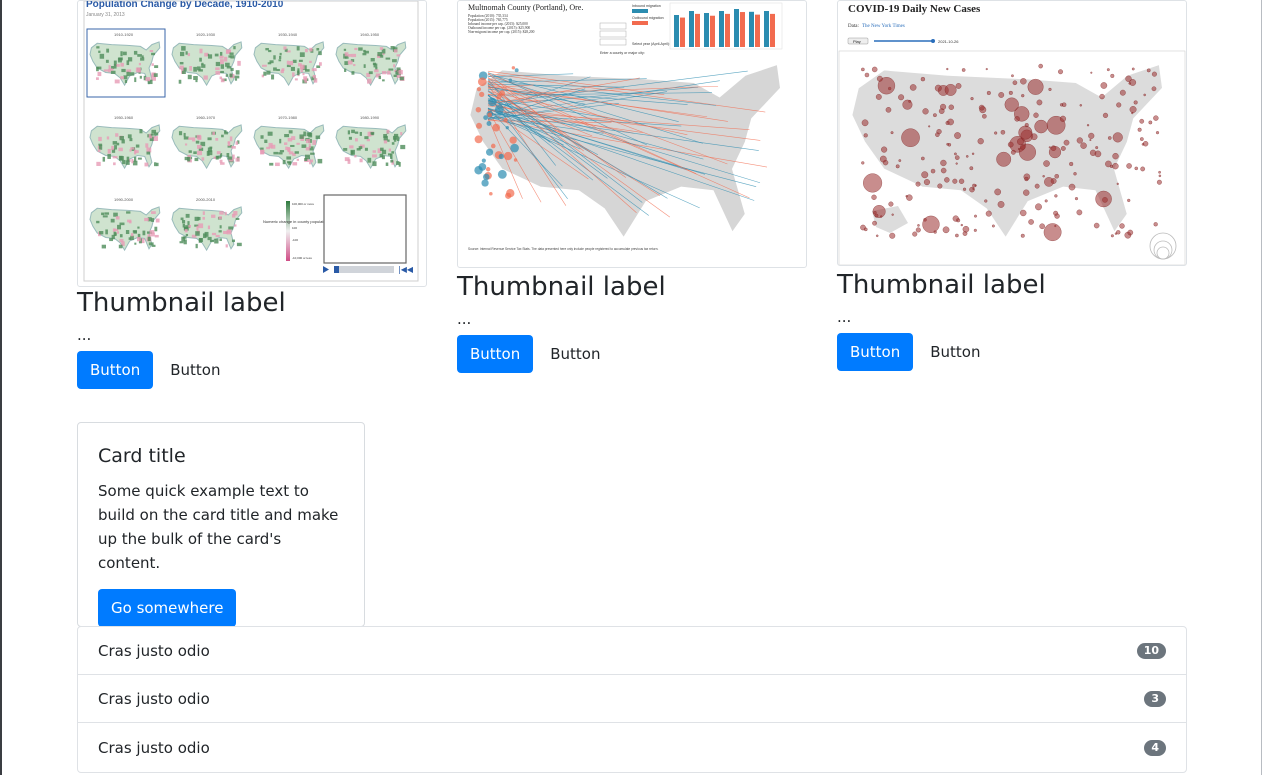 The width and height of the screenshot is (1262, 775). Describe the element at coordinates (406, 269) in the screenshot. I see `rewind-icon: |◀◀` at that location.